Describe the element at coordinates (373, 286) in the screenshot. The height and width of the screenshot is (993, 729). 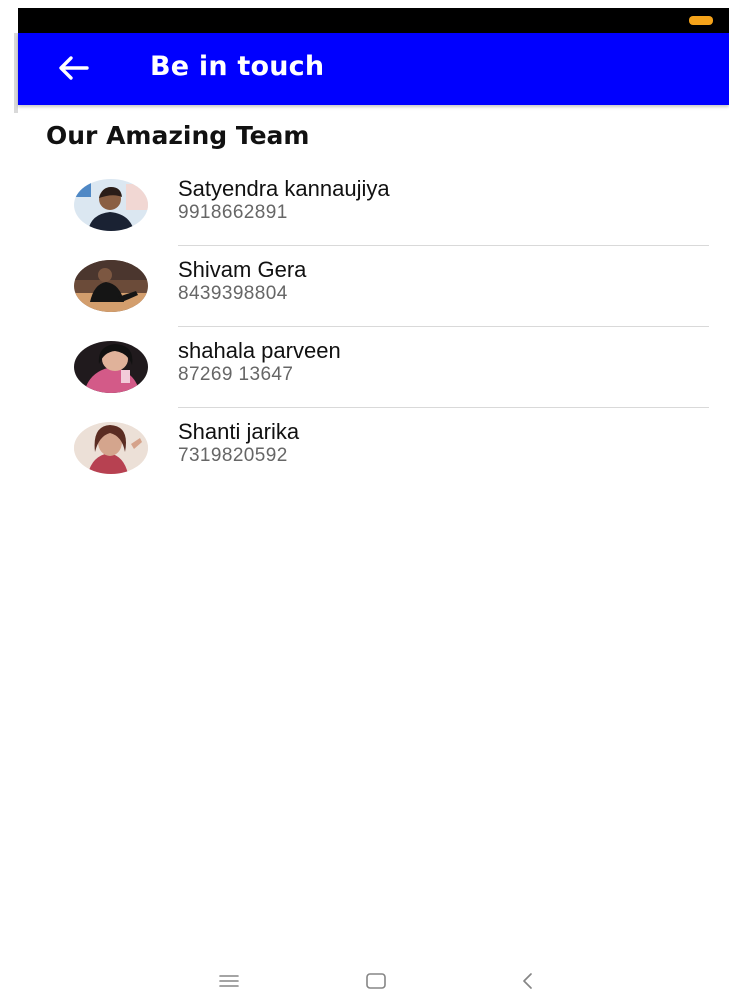
I see `team-member-item: Shivam Gera 8439398804` at that location.